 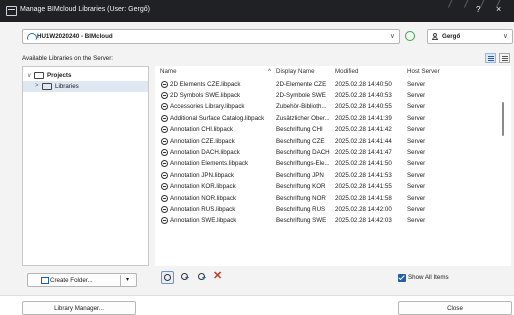 What do you see at coordinates (120, 280) in the screenshot?
I see `split-divider` at bounding box center [120, 280].